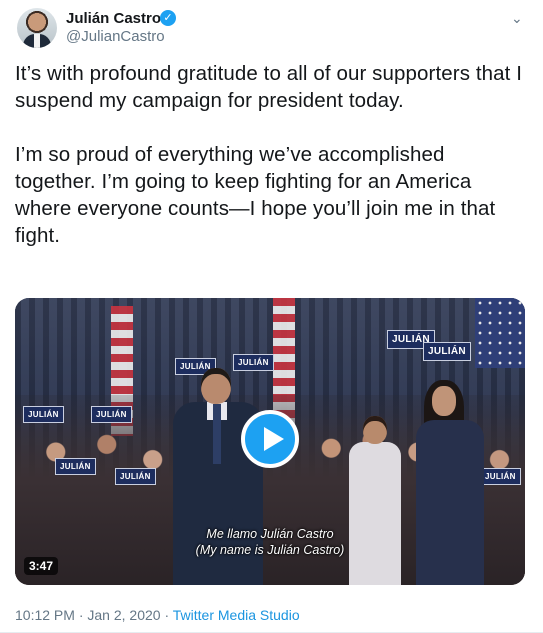 The image size is (543, 633). Describe the element at coordinates (270, 439) in the screenshot. I see `play-icon` at that location.